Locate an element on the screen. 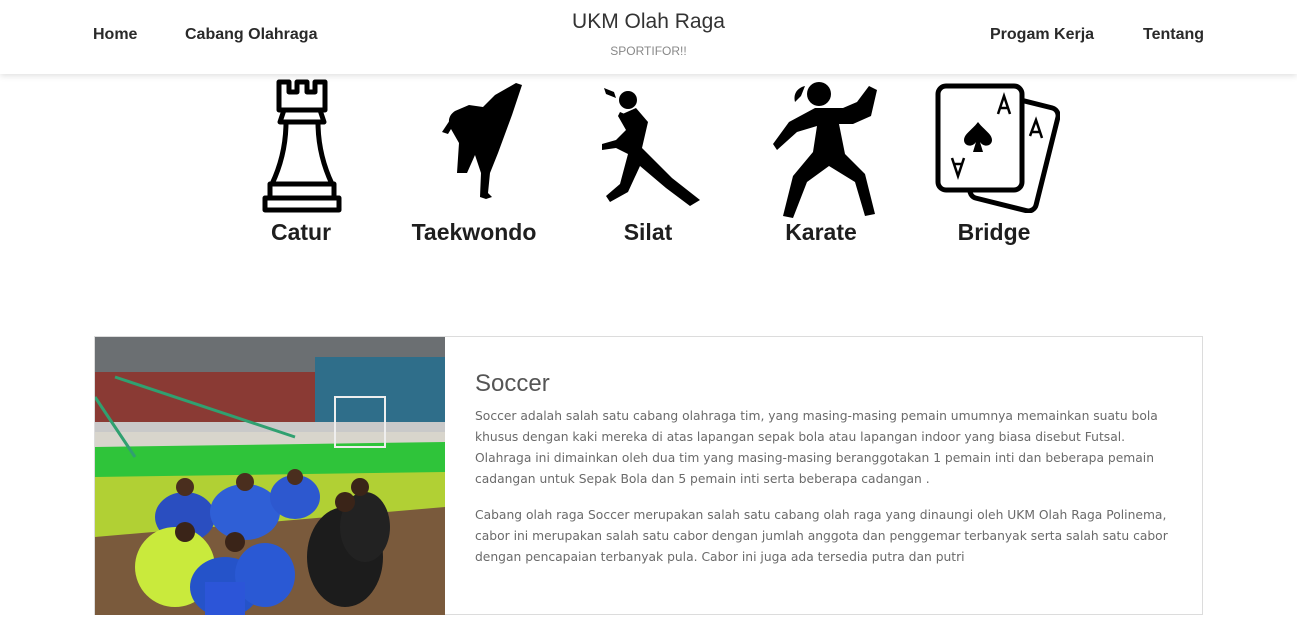  sport-item-catur: Catur is located at coordinates (301, 165).